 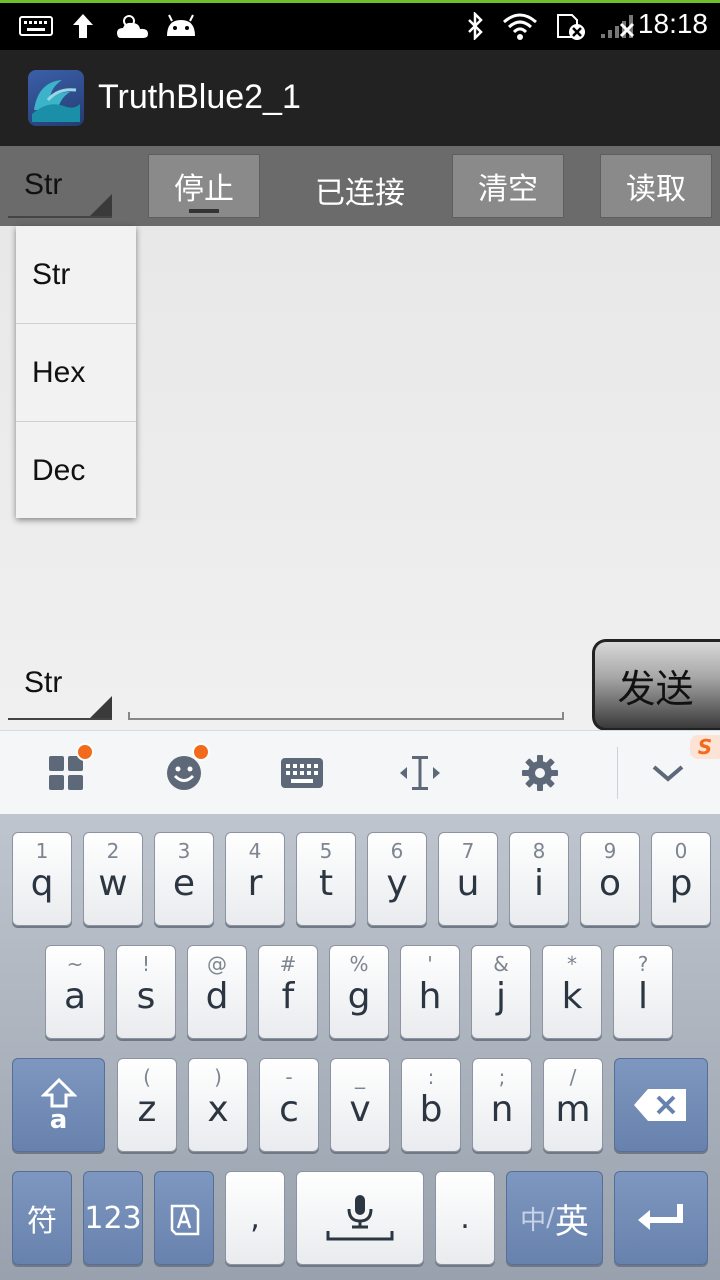 I want to click on toolbar-divider, so click(x=617, y=773).